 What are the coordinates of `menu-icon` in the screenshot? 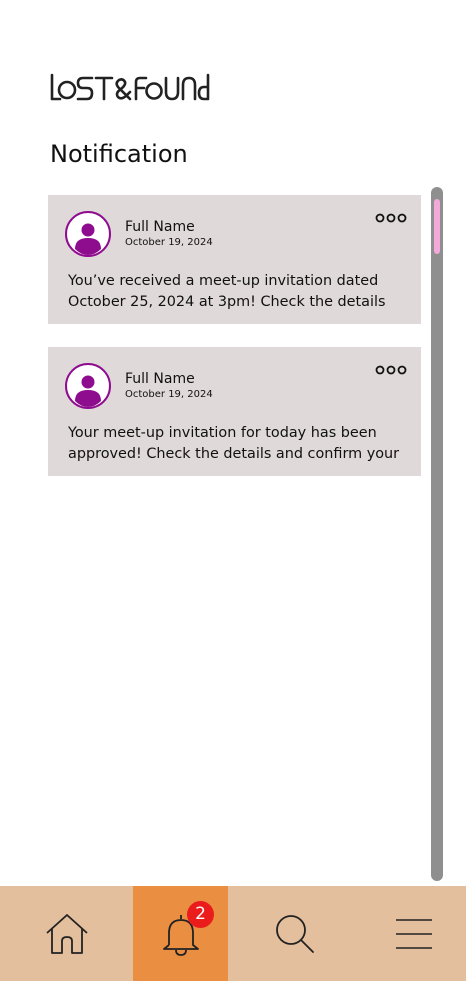 It's located at (413, 933).